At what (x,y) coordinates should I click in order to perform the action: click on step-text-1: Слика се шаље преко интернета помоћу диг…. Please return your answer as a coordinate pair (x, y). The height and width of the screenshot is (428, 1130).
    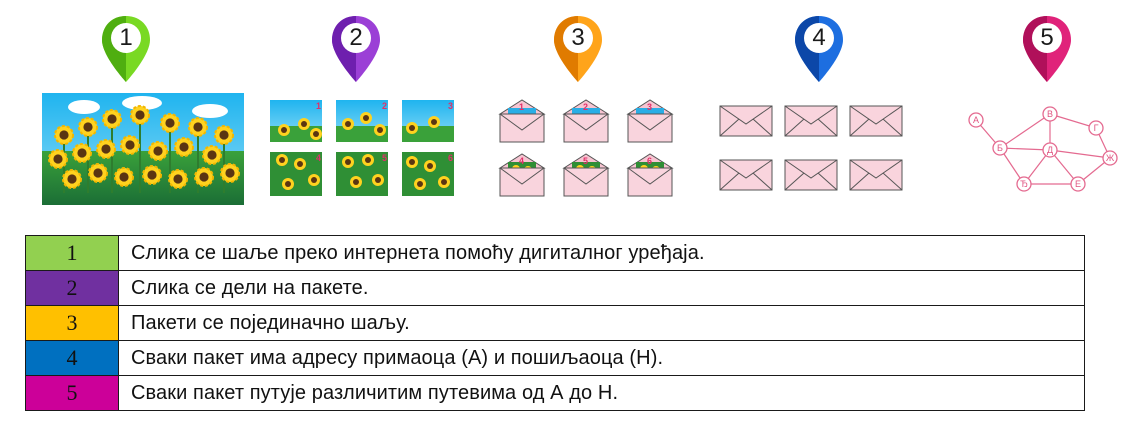
    Looking at the image, I should click on (601, 253).